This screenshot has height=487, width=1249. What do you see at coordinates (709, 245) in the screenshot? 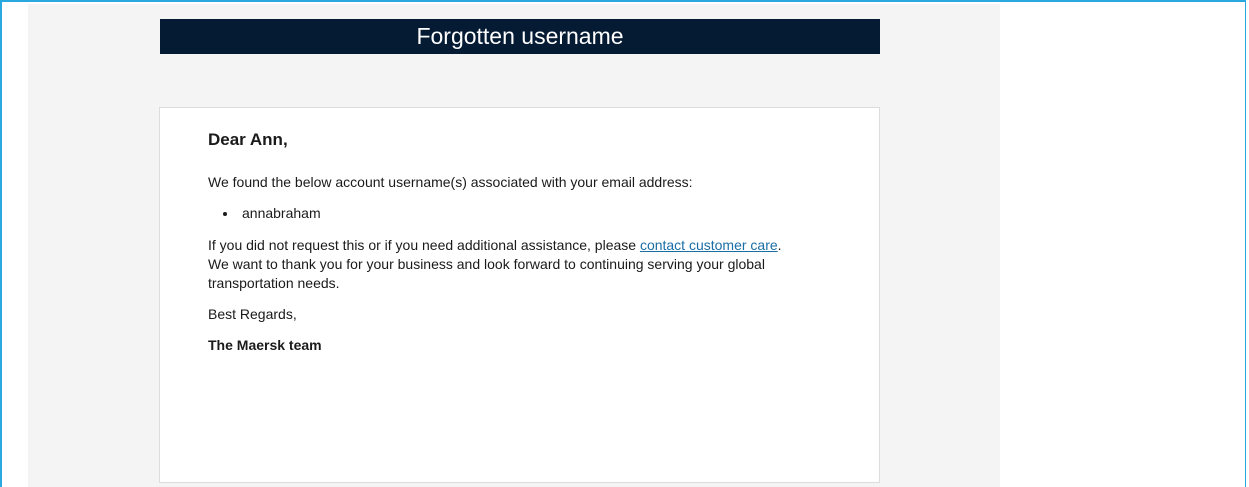
I see `contact-customer-care-link: contact customer care` at bounding box center [709, 245].